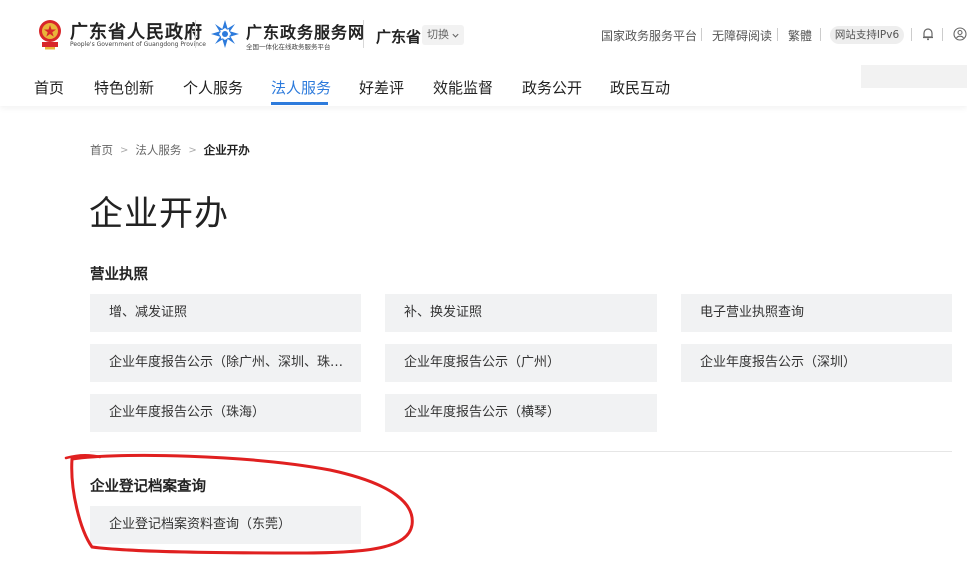  Describe the element at coordinates (226, 150) in the screenshot. I see `breadcrumb-current: 企业开办` at that location.